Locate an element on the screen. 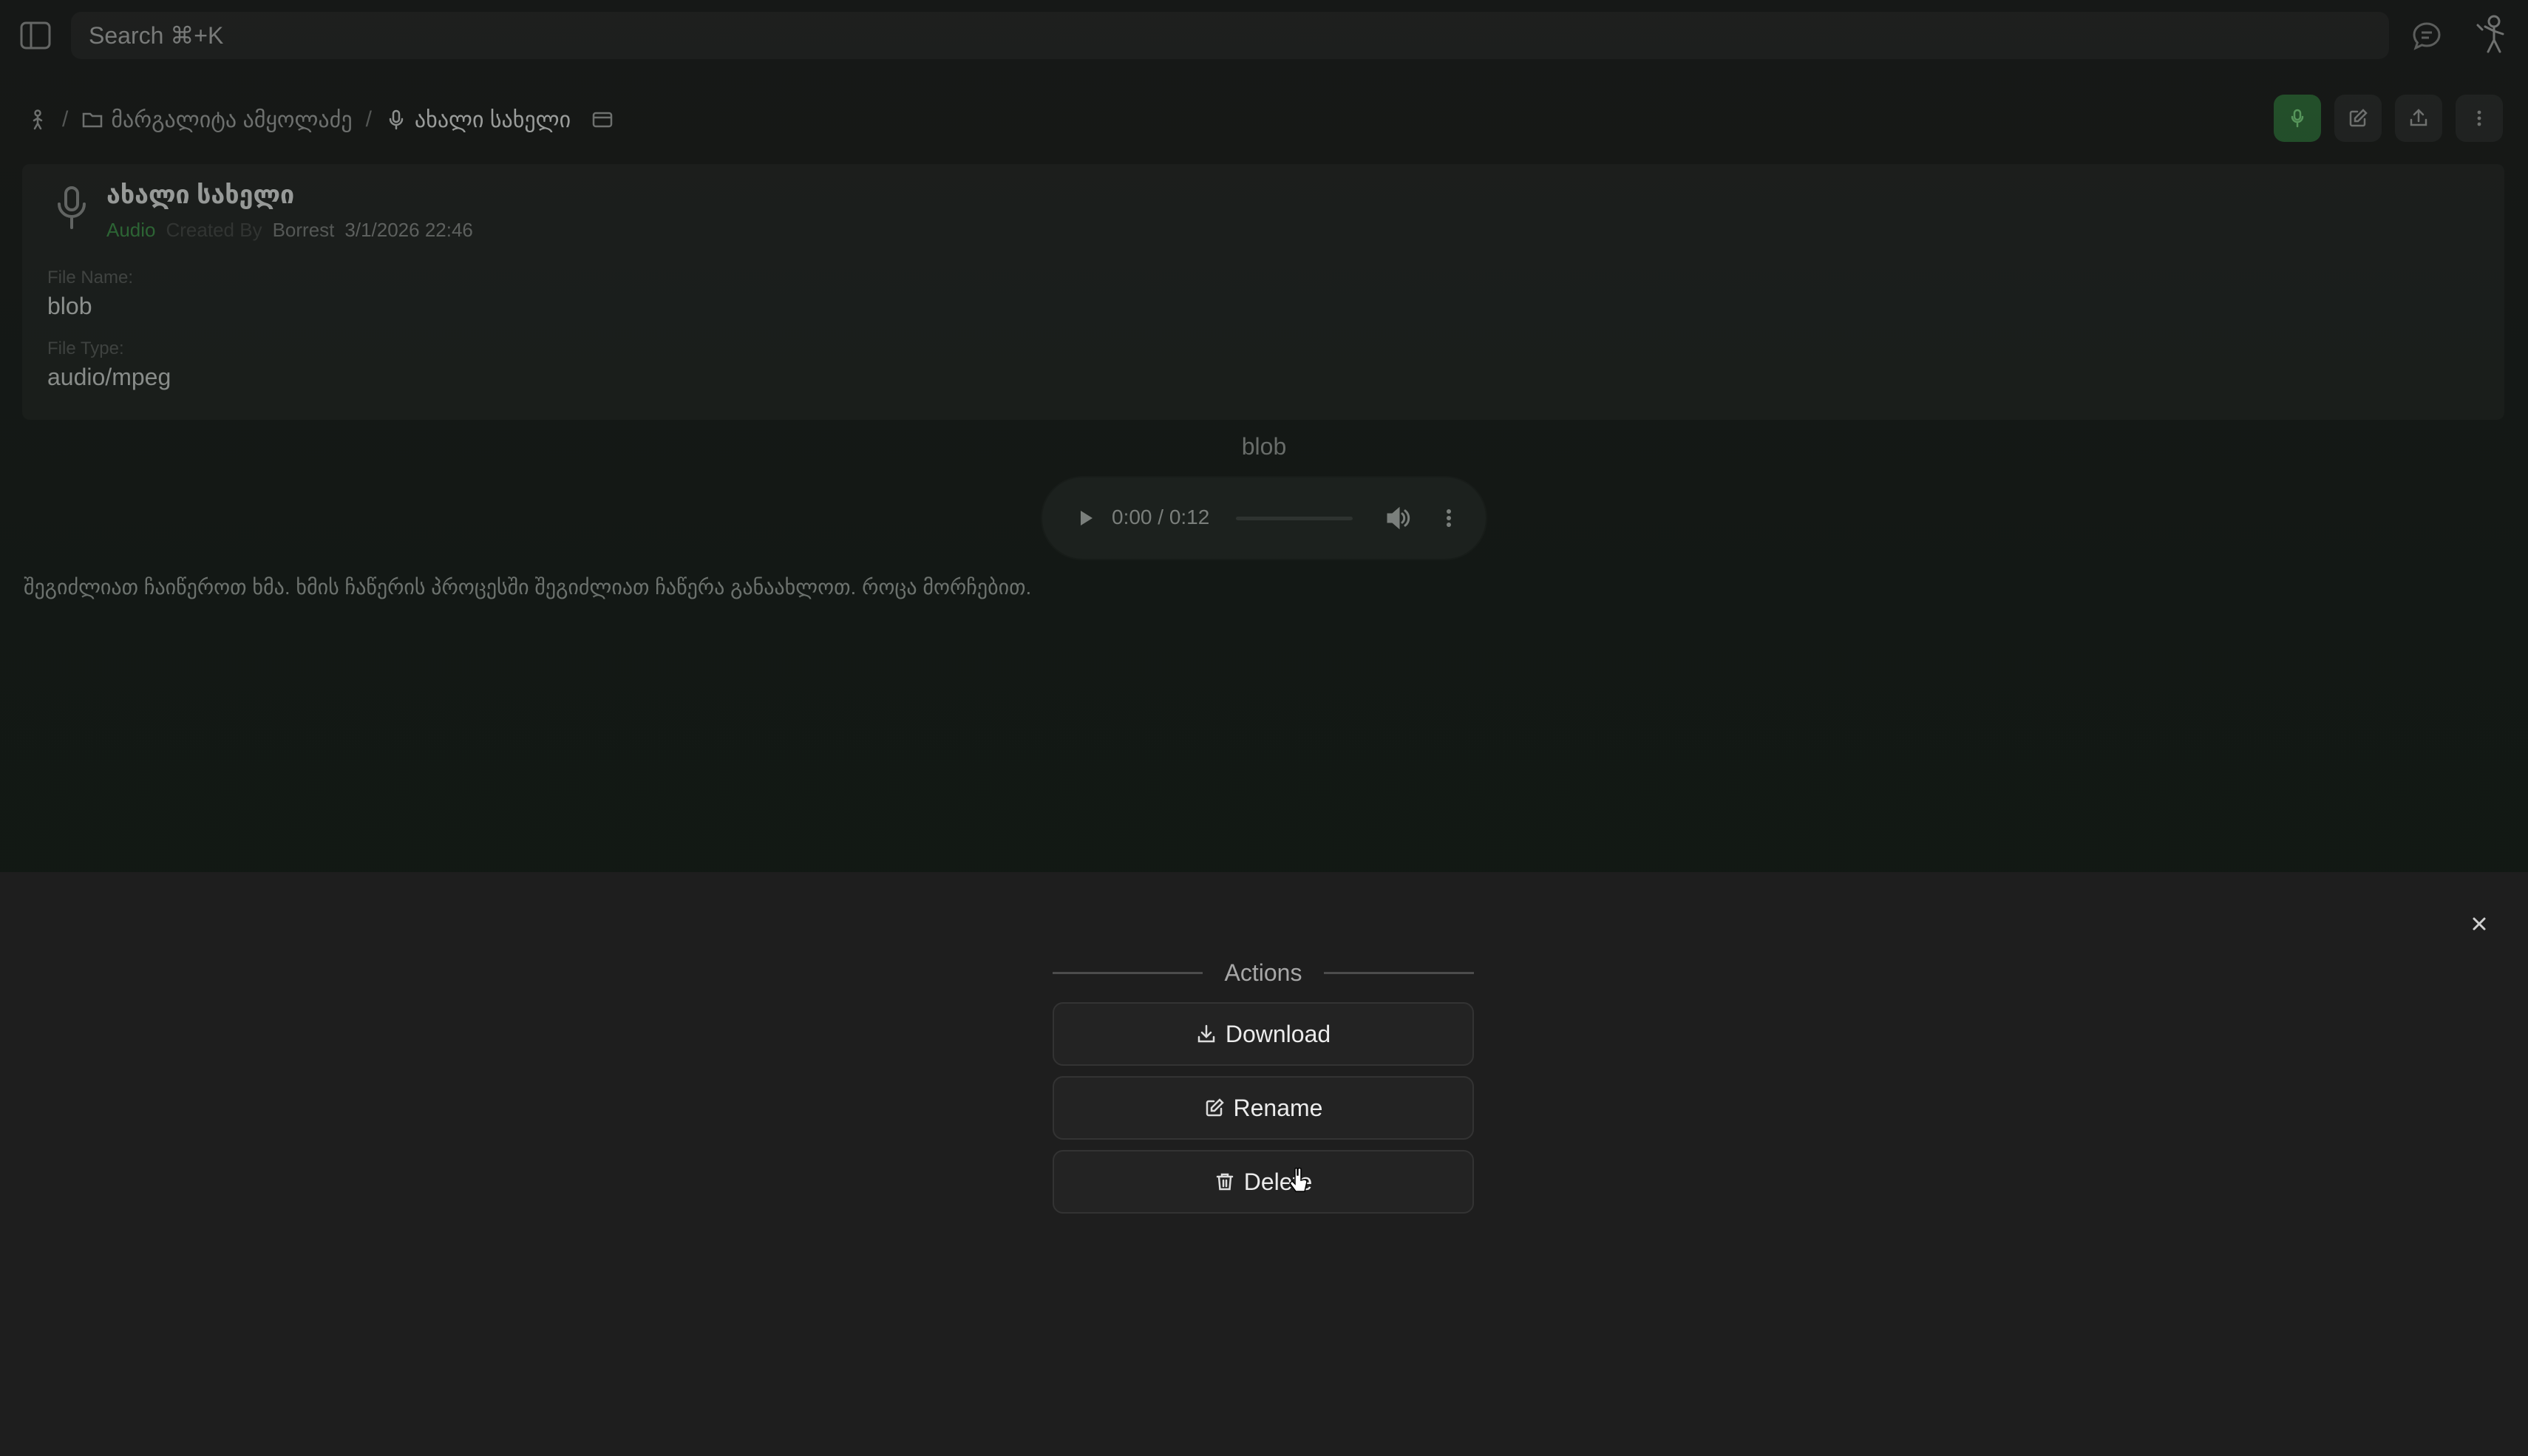  file-type-value: audio/mpeg is located at coordinates (109, 377).